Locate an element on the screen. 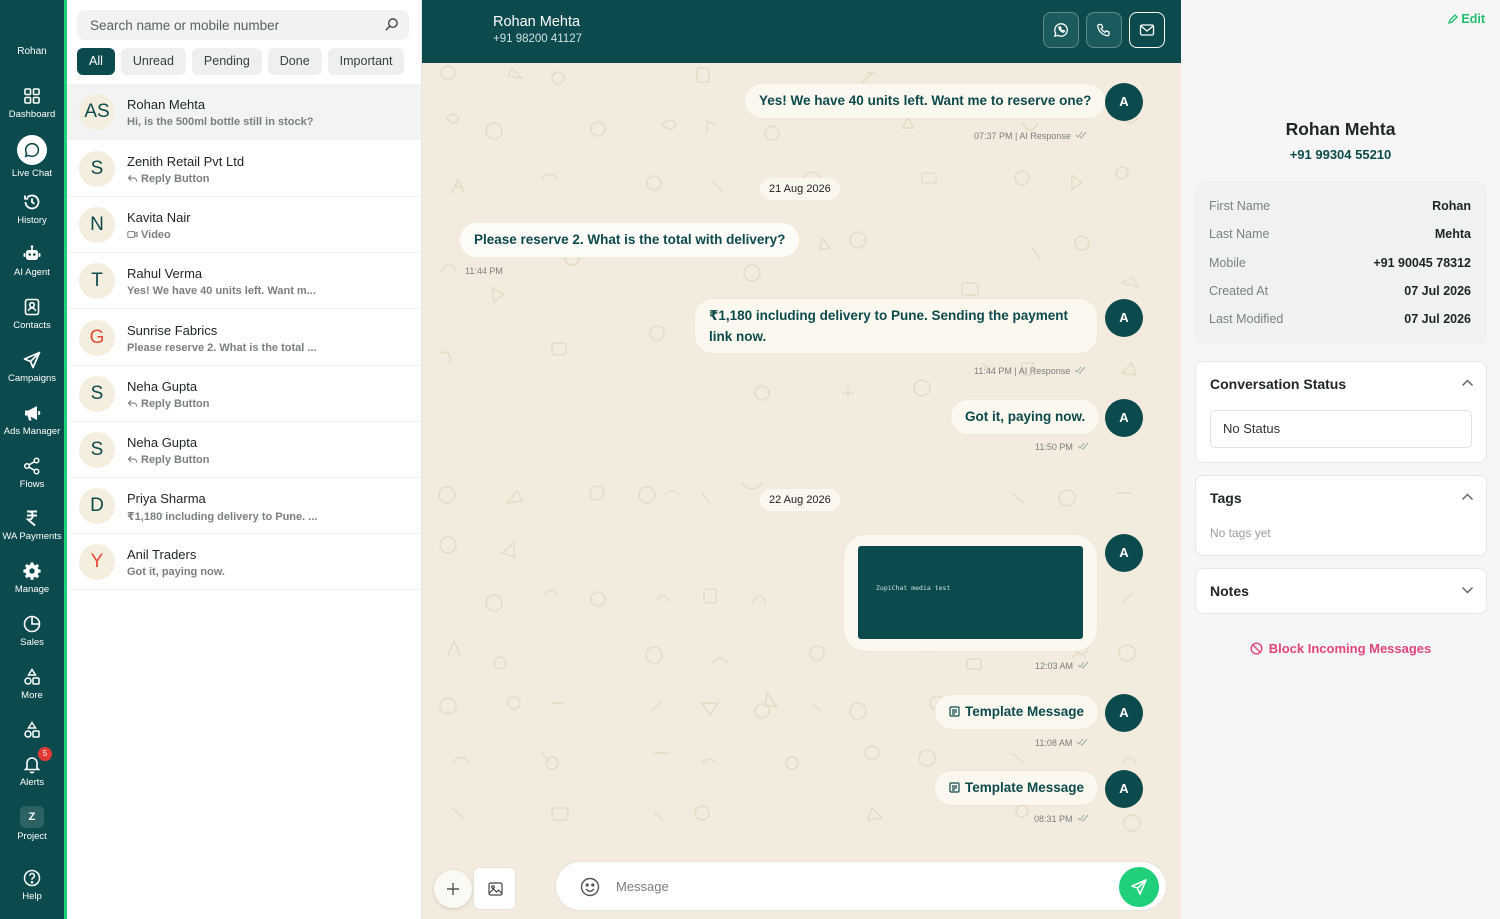  filter-unread: Unread is located at coordinates (153, 61).